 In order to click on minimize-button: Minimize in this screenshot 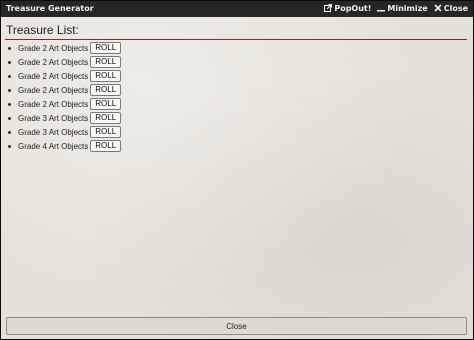, I will do `click(402, 8)`.